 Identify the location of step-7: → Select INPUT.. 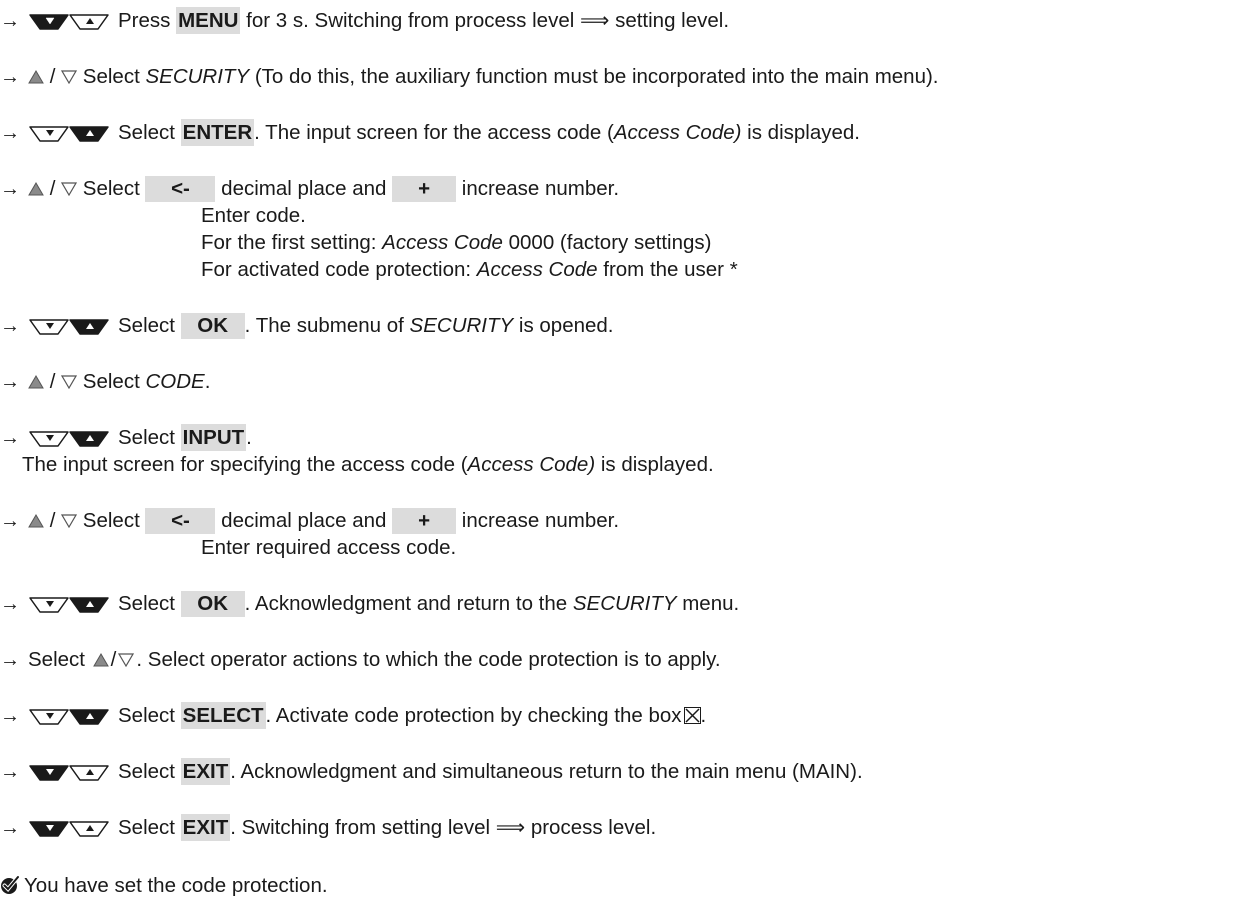
(126, 437).